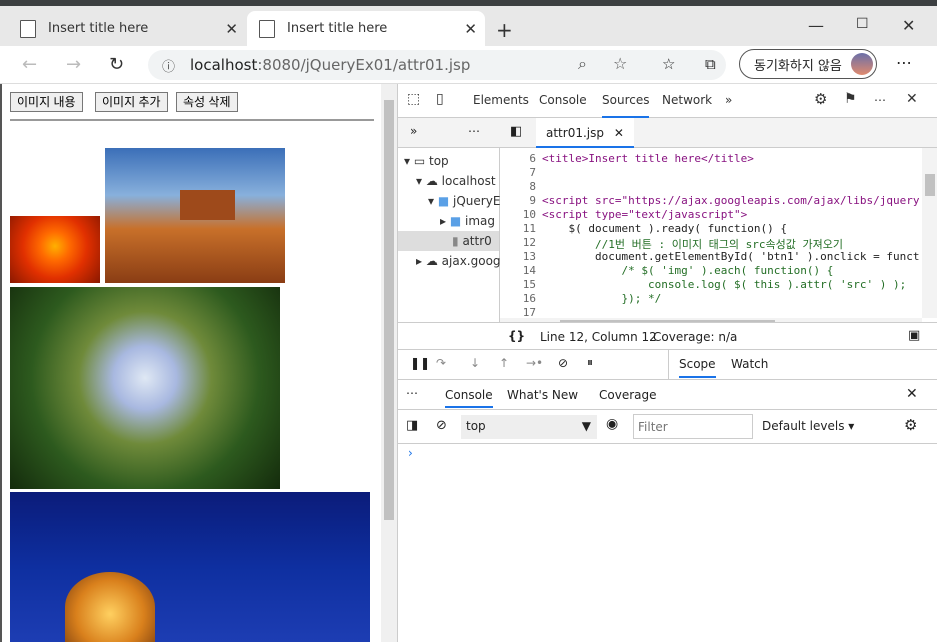  What do you see at coordinates (908, 25) in the screenshot?
I see `close-window-icon: ✕` at bounding box center [908, 25].